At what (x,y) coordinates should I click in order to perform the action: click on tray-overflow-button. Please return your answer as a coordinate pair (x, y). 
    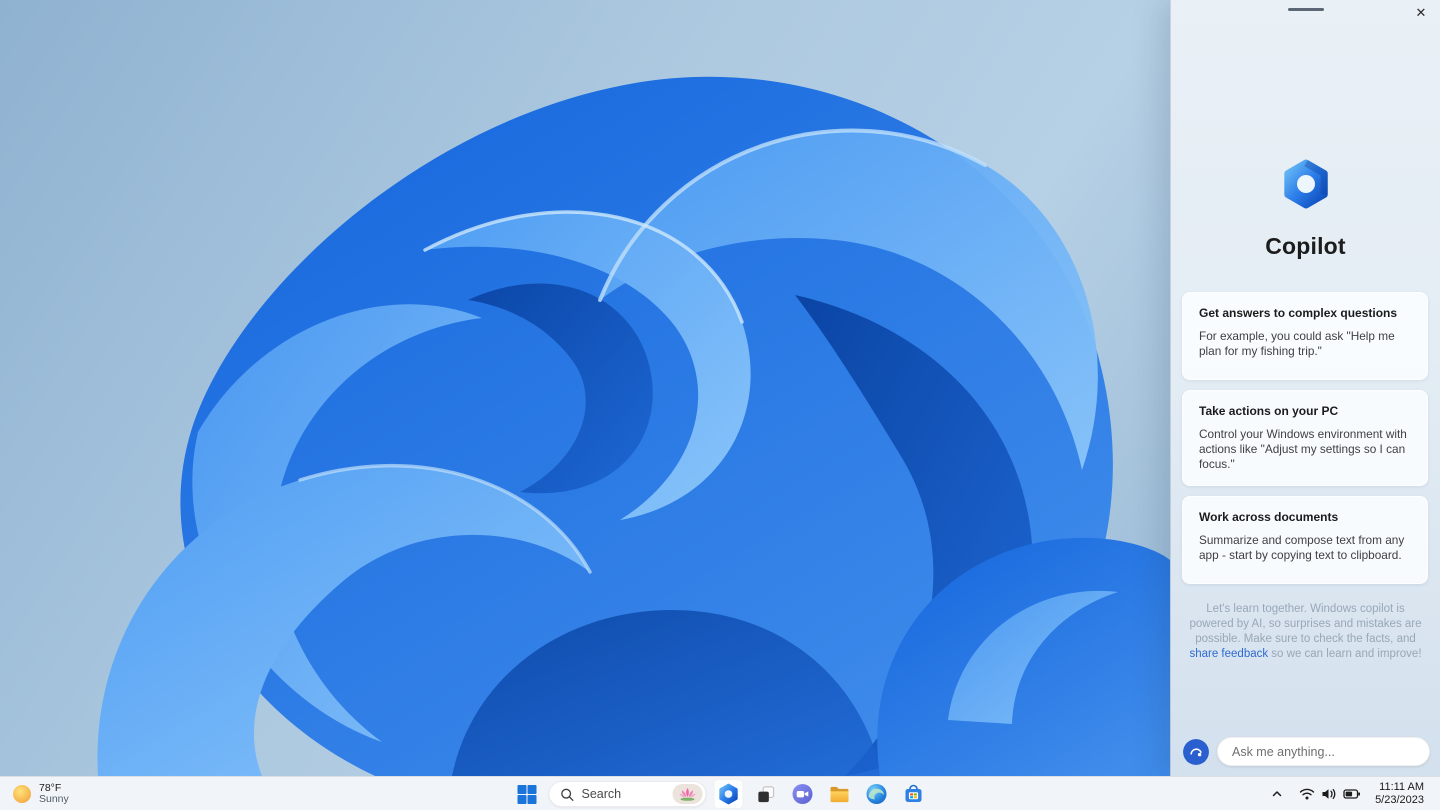
    Looking at the image, I should click on (1277, 794).